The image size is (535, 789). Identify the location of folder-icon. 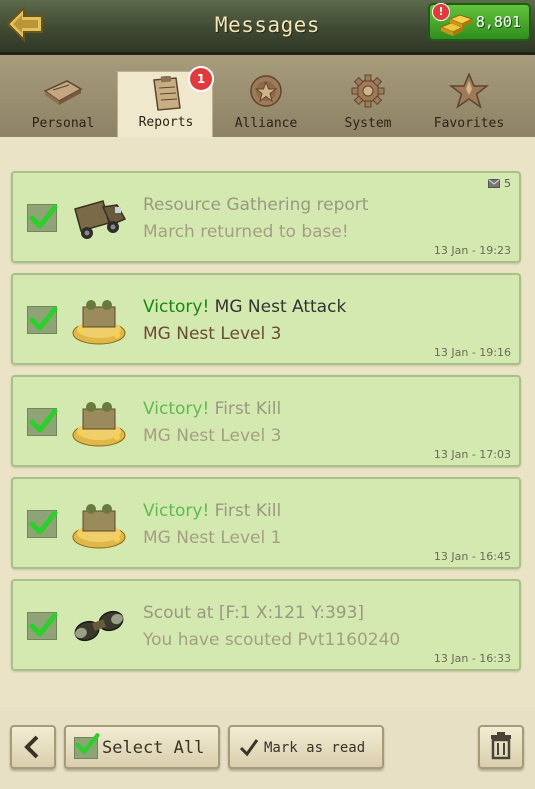
(63, 92).